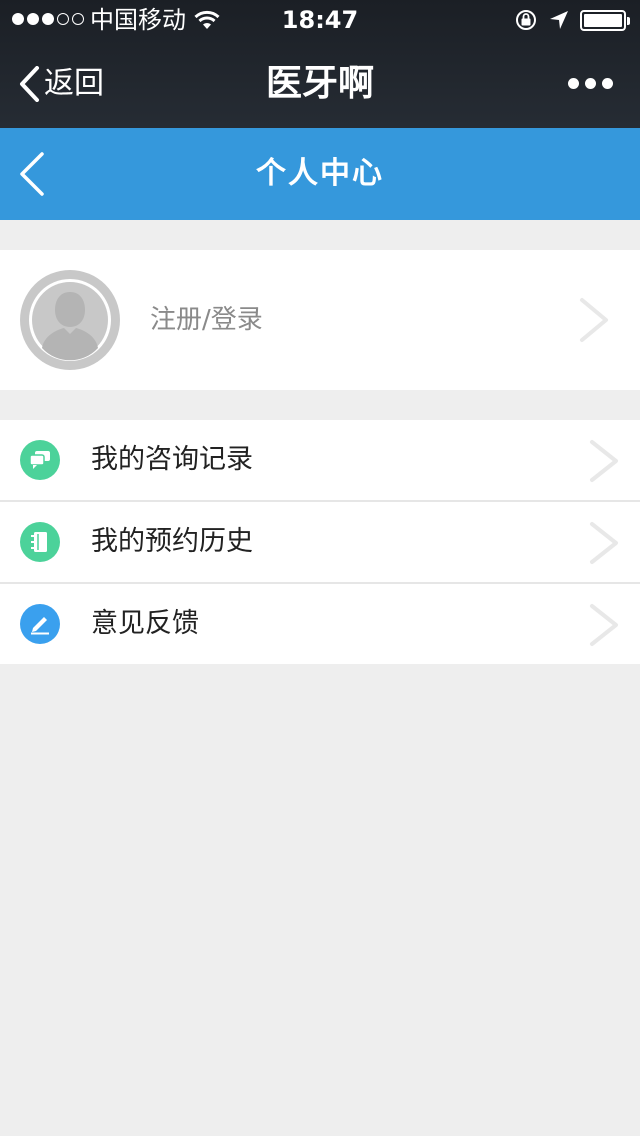  Describe the element at coordinates (206, 320) in the screenshot. I see `login-register-label: 注册/登录` at that location.